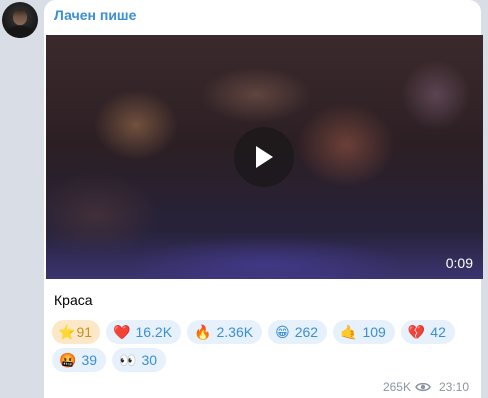  Describe the element at coordinates (20, 32) in the screenshot. I see `avatar-body` at that location.